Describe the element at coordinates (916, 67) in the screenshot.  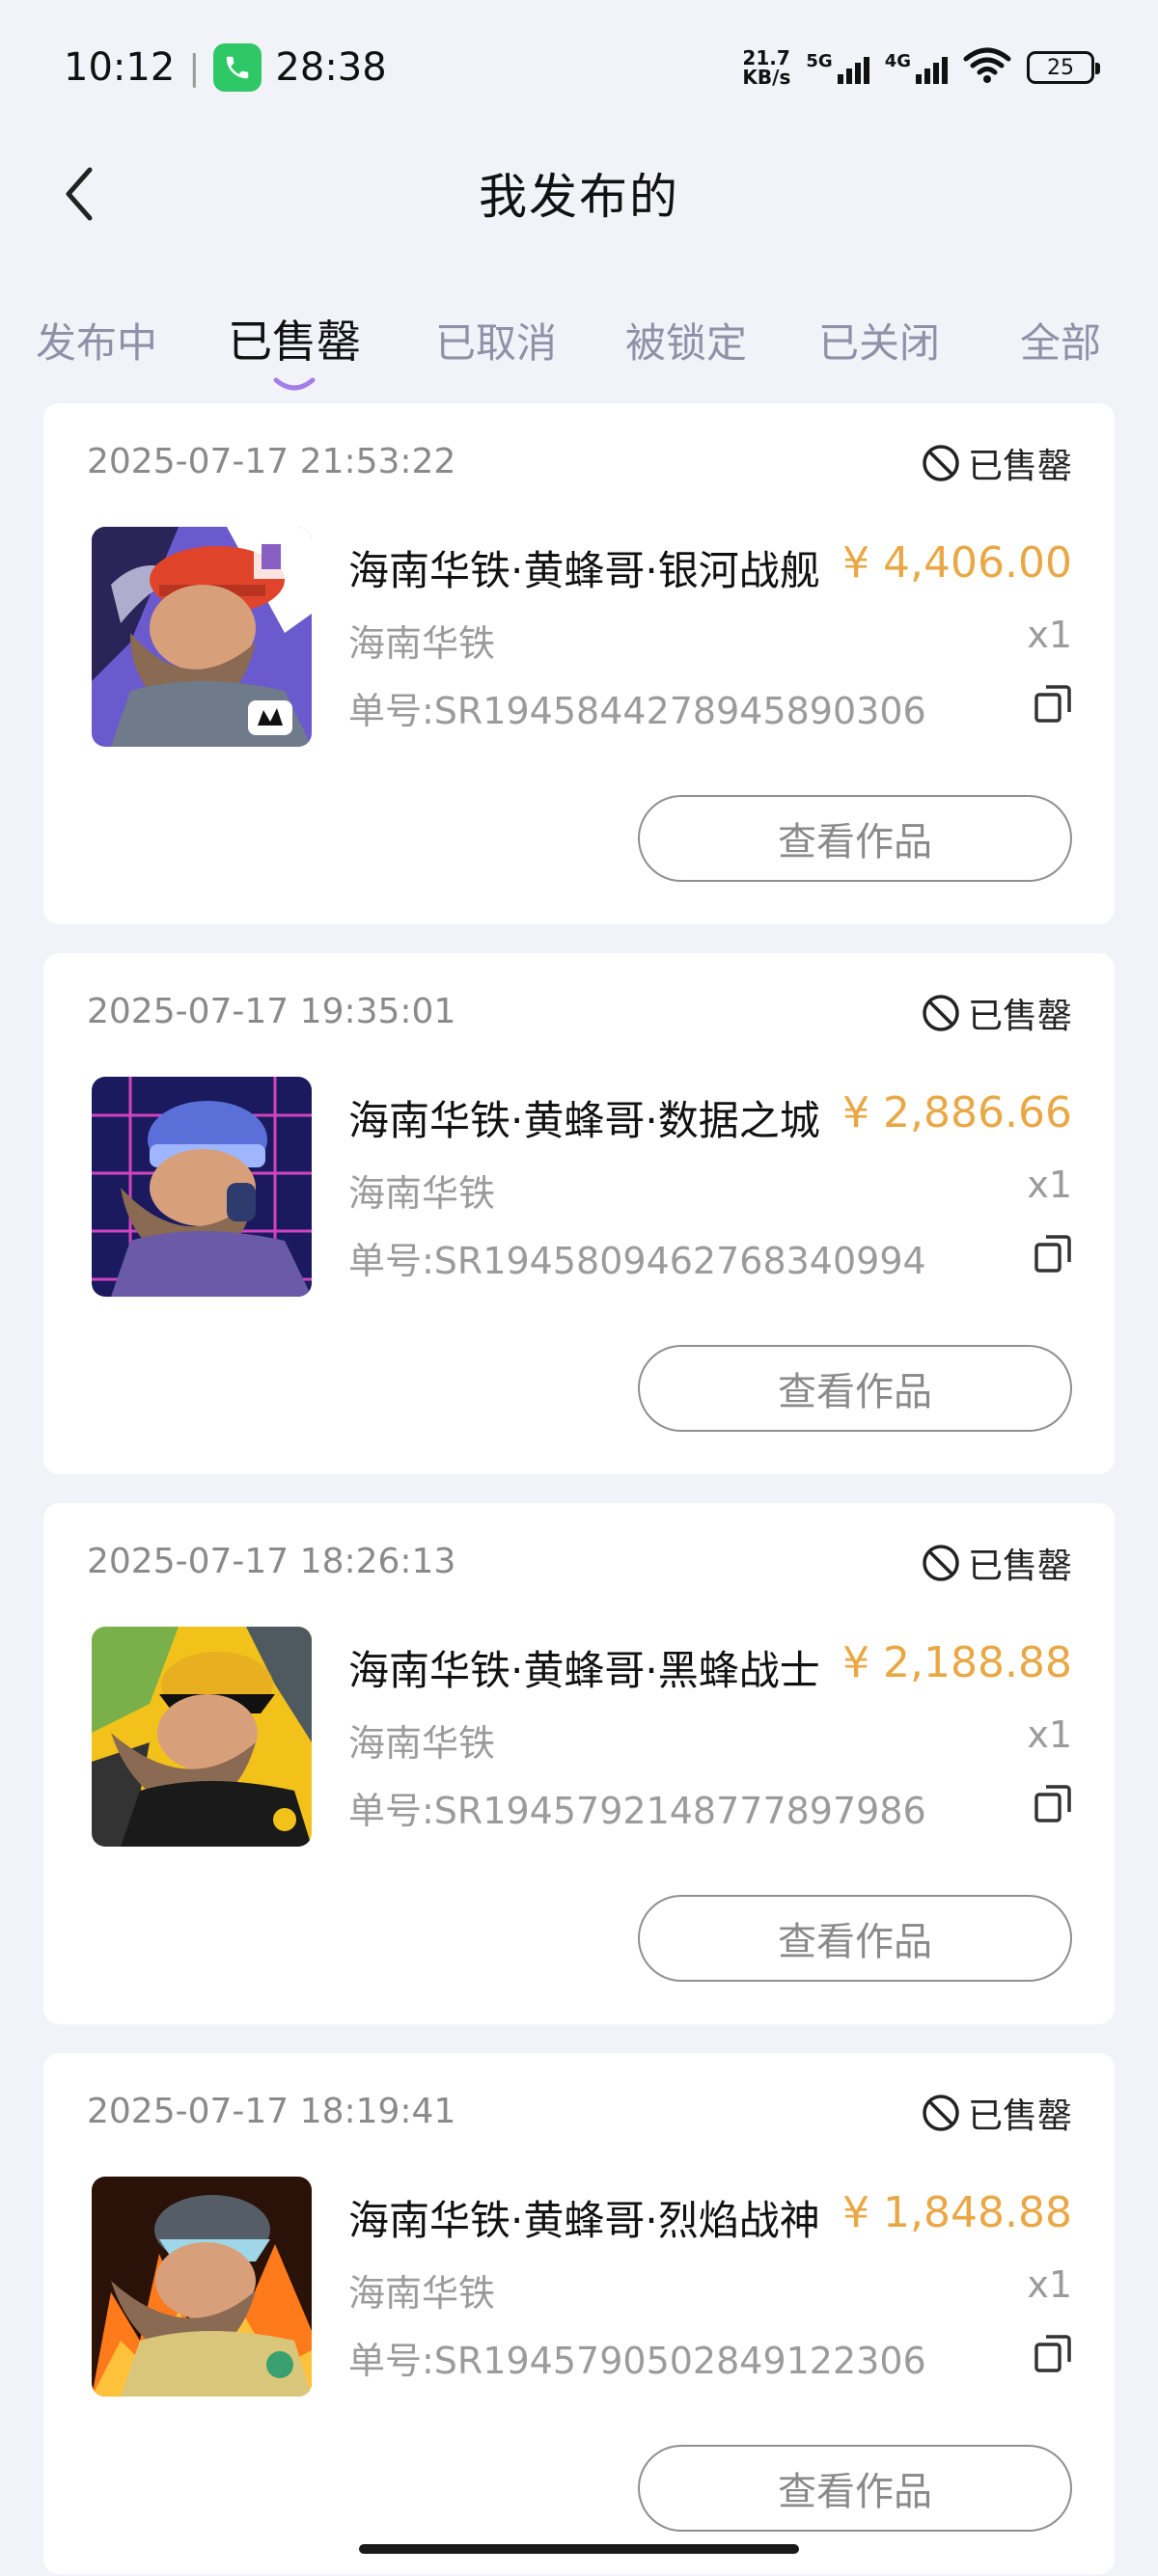
I see `signal-4g-icon: 4G` at that location.